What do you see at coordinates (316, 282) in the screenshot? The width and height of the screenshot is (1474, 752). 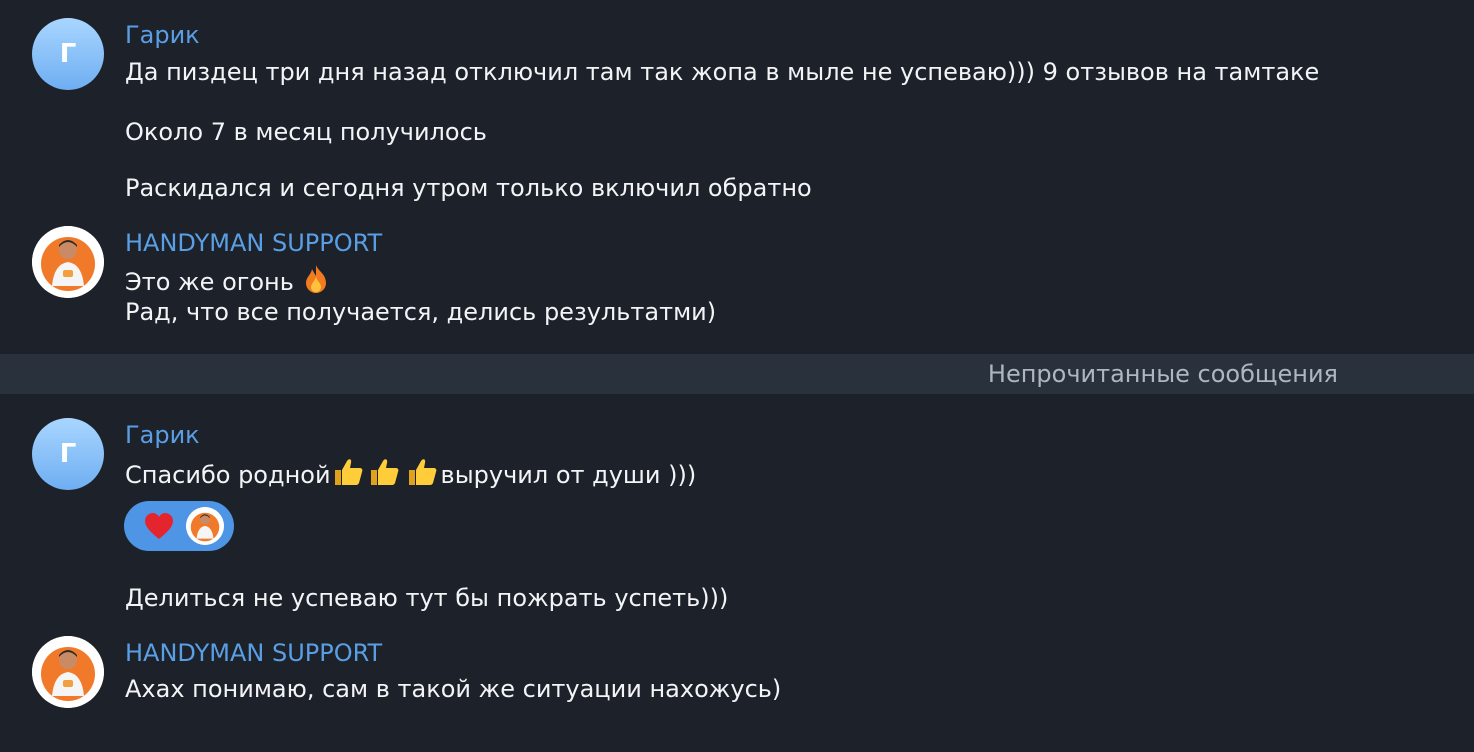 I see `fire-emoji` at bounding box center [316, 282].